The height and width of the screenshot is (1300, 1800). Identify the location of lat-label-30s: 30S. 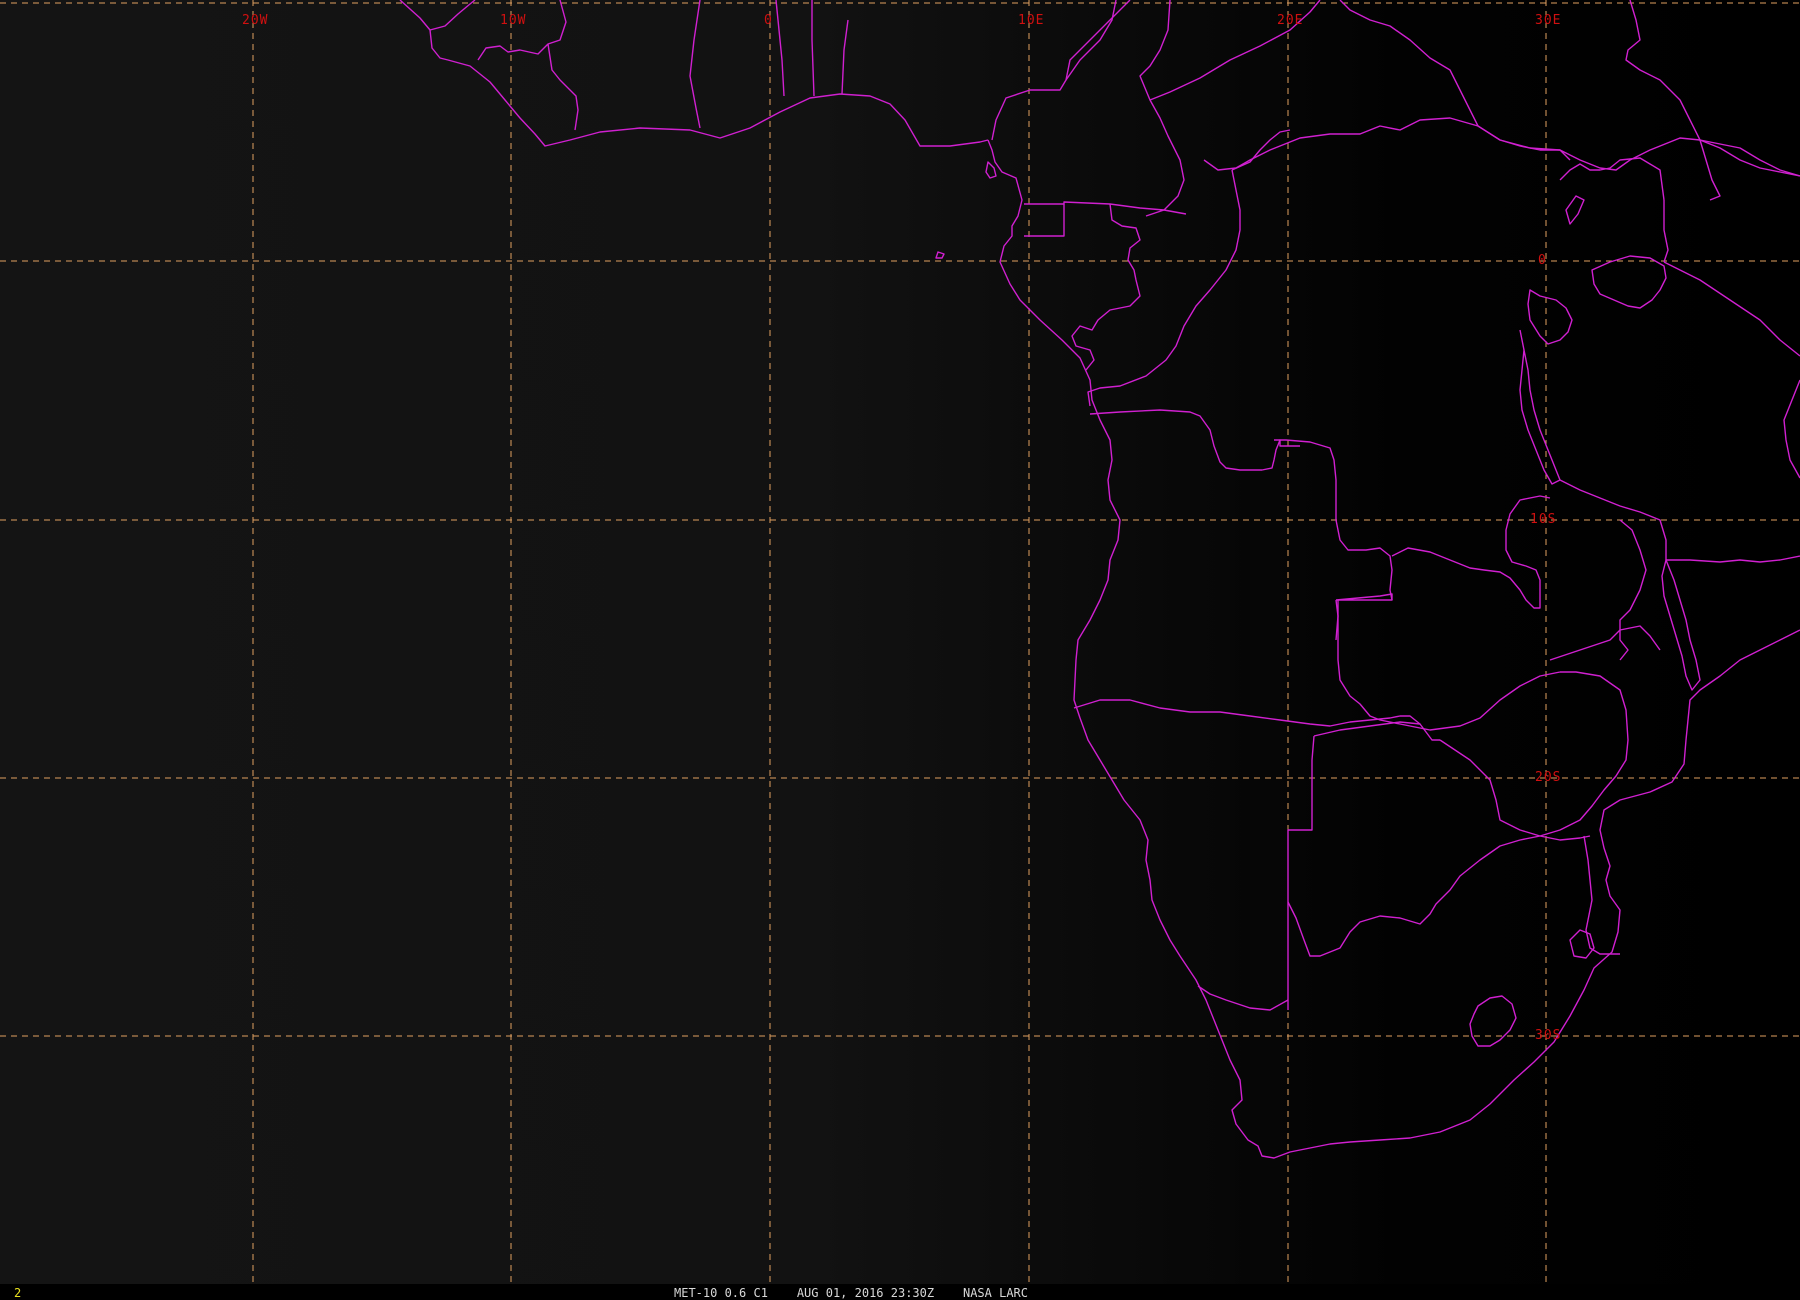
(1548, 1035).